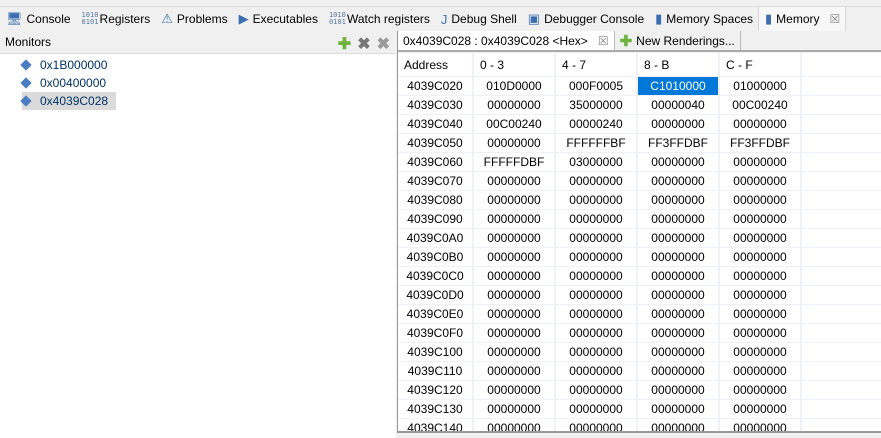 This screenshot has height=438, width=881. Describe the element at coordinates (278, 19) in the screenshot. I see `tab-executables: ▶ Executables` at that location.